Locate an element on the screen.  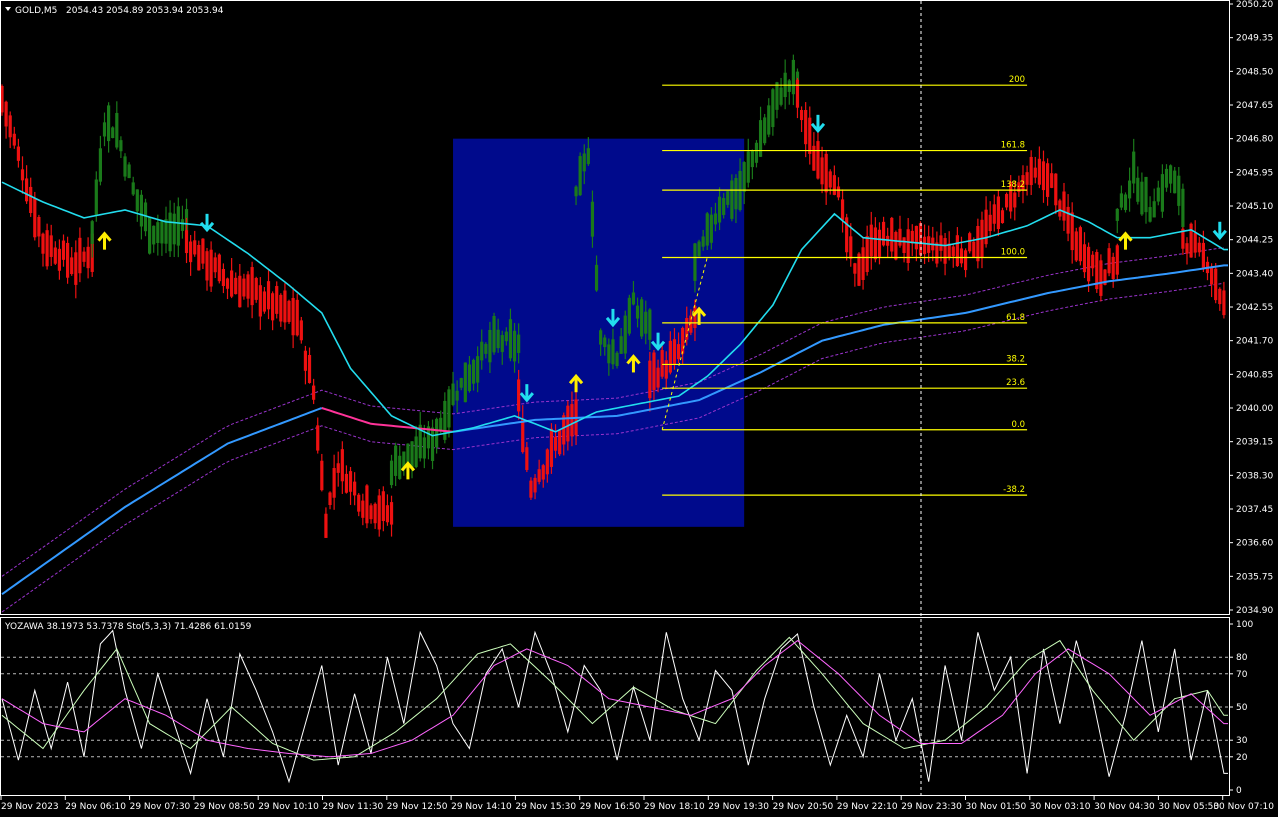
osc-axis-label: 50 is located at coordinates (1242, 708).